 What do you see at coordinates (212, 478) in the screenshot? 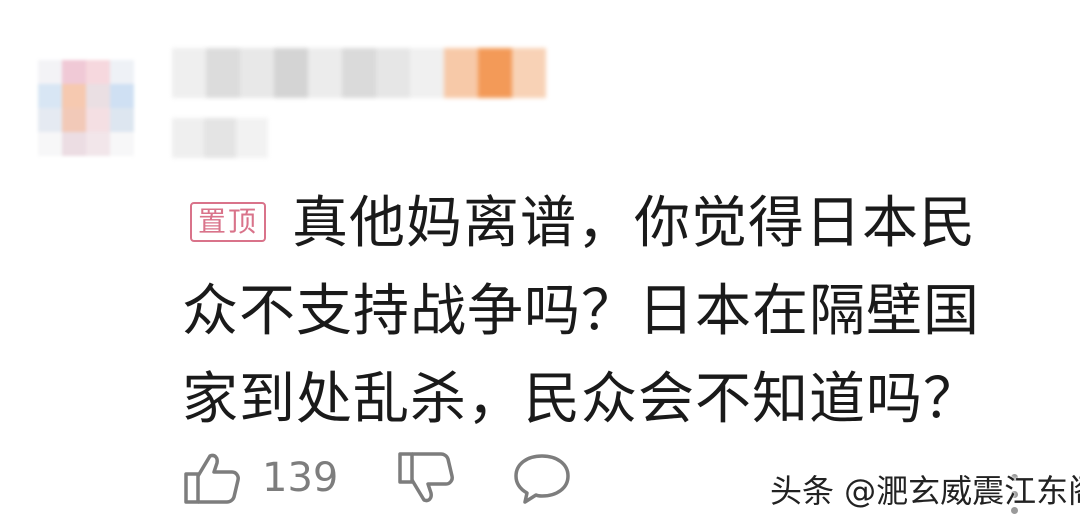
I see `thumbs-up-icon` at bounding box center [212, 478].